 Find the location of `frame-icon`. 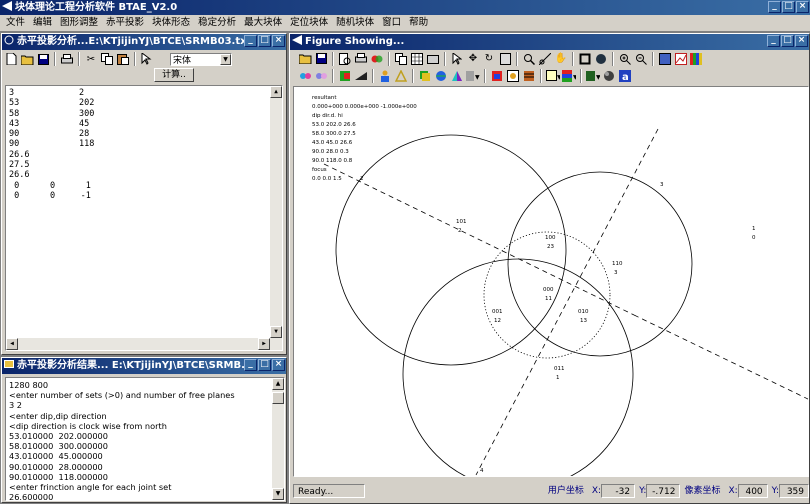

frame-icon is located at coordinates (585, 59).